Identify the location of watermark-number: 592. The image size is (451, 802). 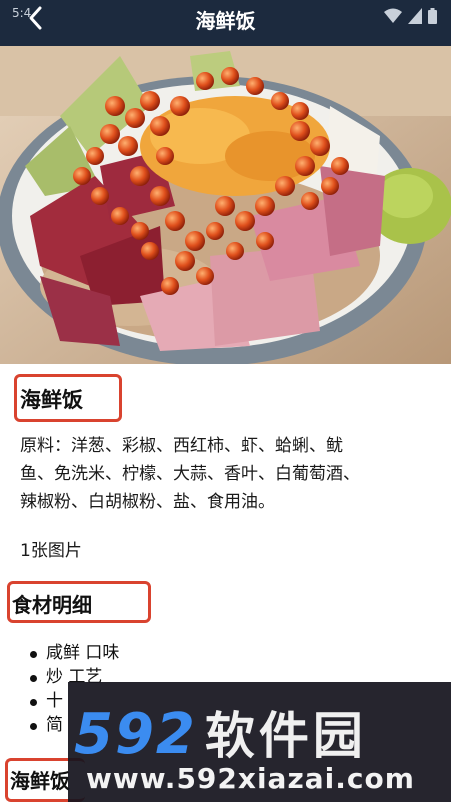
(135, 734).